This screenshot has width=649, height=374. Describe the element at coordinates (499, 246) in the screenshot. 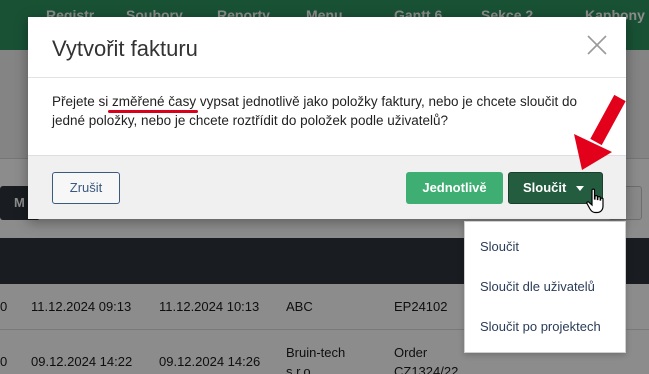

I see `menu-item-merge: Sloučit` at that location.